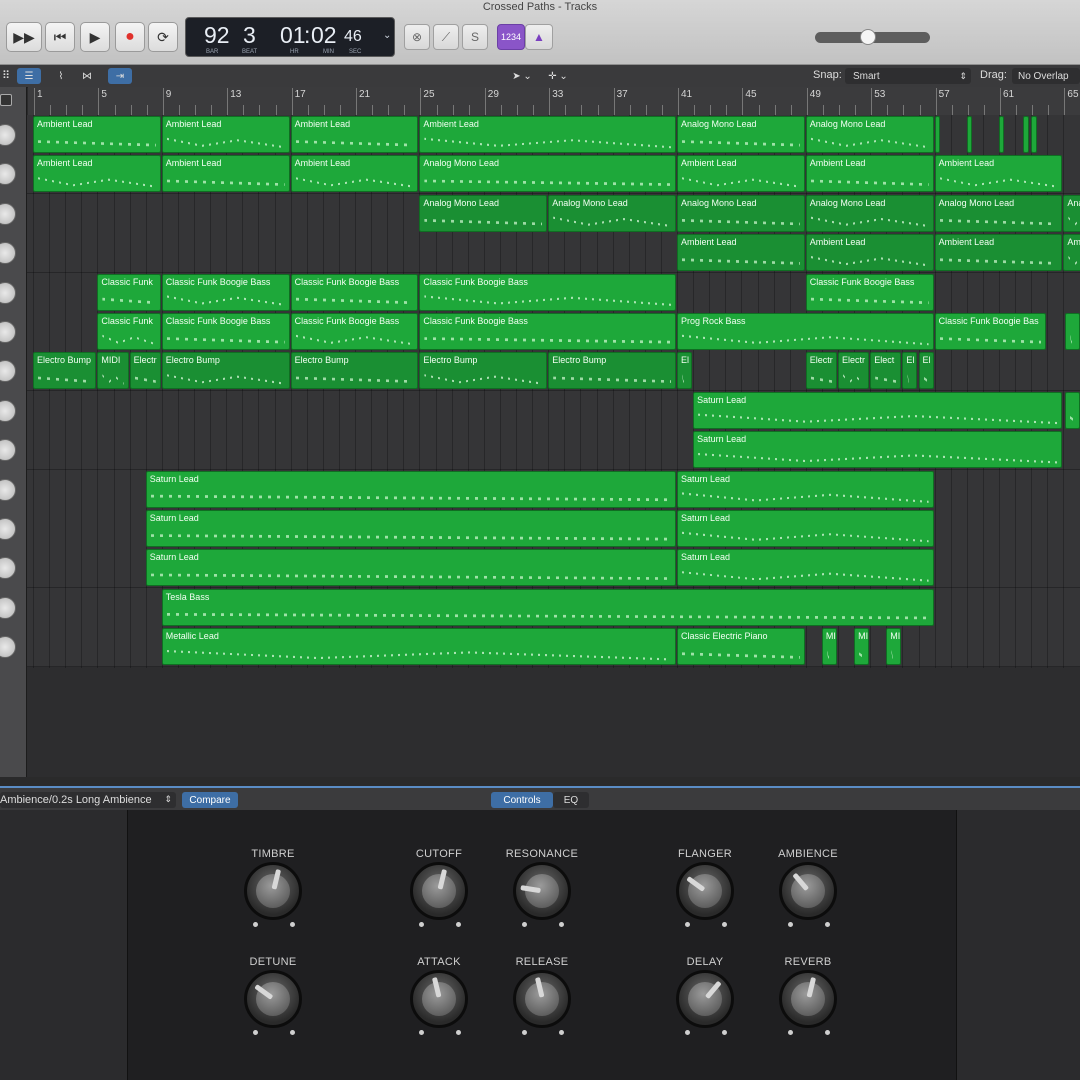 The image size is (1080, 1080). What do you see at coordinates (685, 371) in the screenshot?
I see `midi-region: El` at bounding box center [685, 371].